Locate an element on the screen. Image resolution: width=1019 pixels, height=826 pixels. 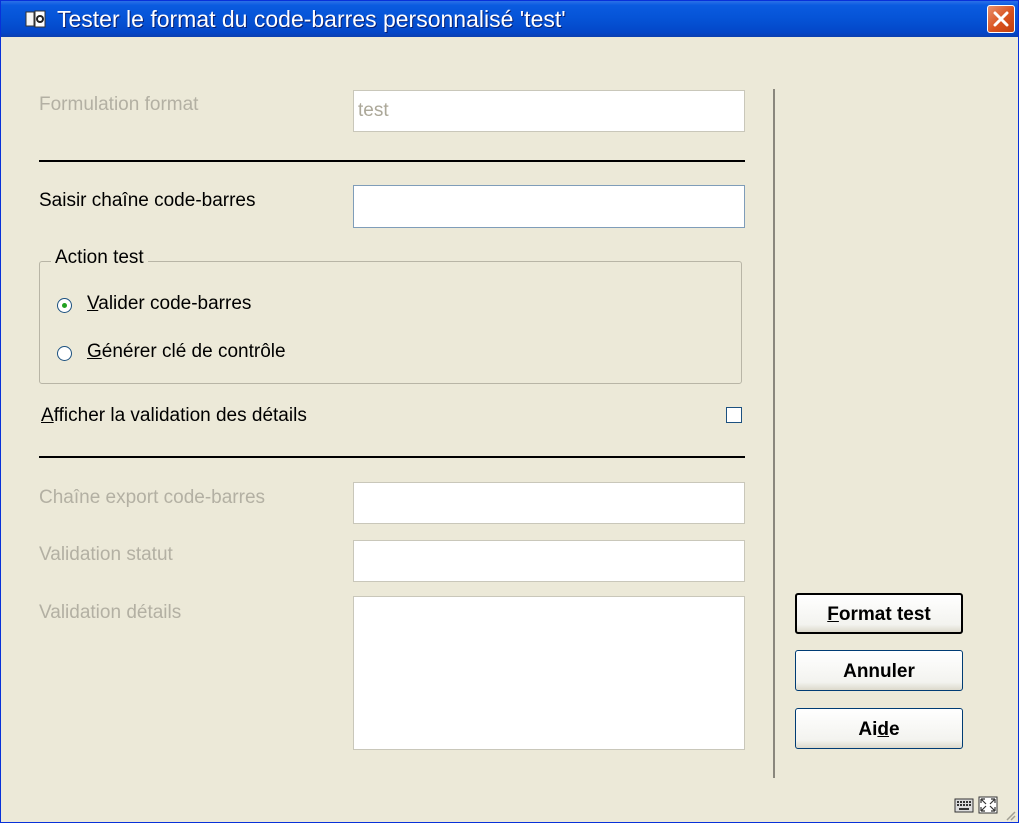
radio-generate-indicator is located at coordinates (64, 353).